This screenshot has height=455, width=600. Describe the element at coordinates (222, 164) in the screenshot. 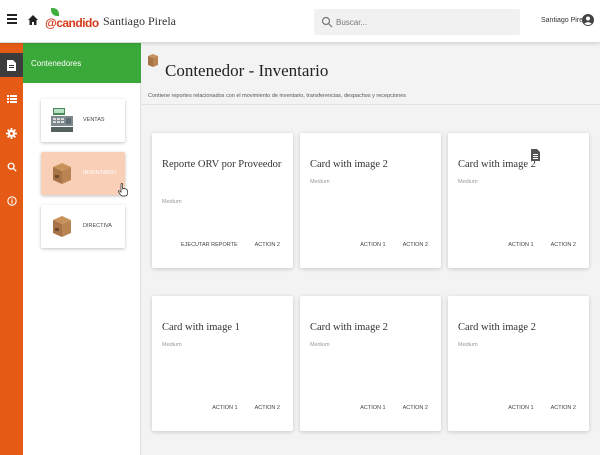

I see `card-title: Reporte ORV por Proveedor` at that location.